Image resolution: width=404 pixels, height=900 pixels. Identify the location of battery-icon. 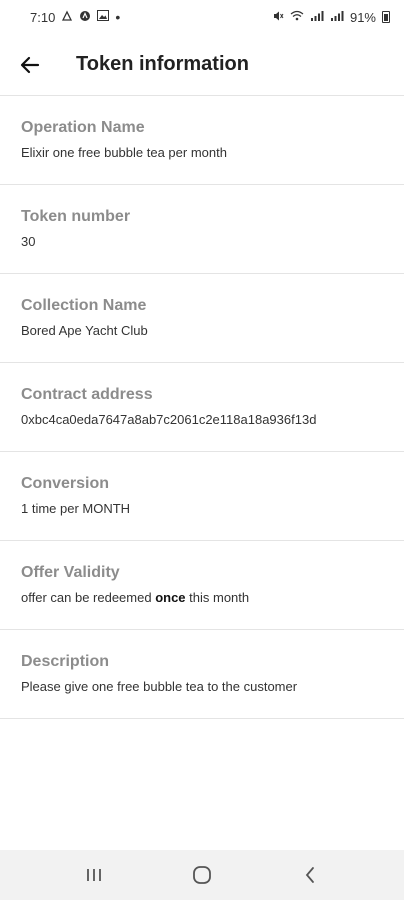
(386, 17).